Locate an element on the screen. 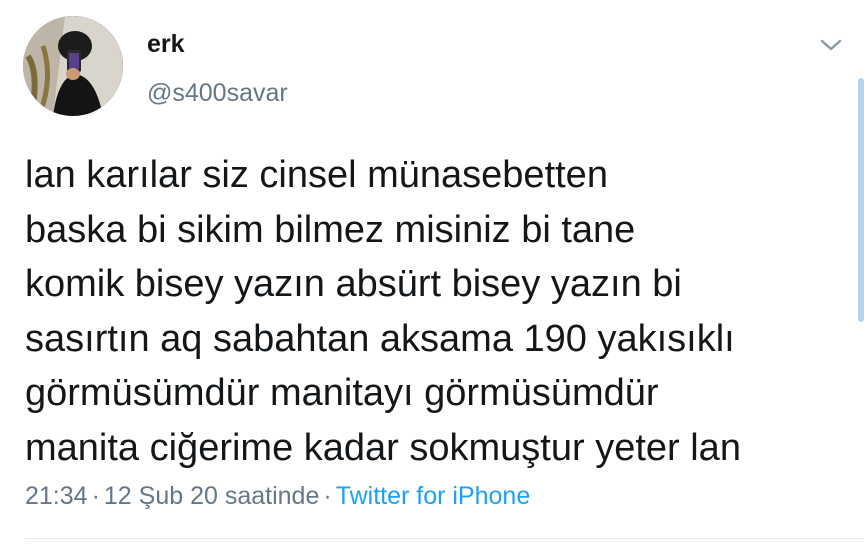 The width and height of the screenshot is (864, 556). avatar is located at coordinates (73, 66).